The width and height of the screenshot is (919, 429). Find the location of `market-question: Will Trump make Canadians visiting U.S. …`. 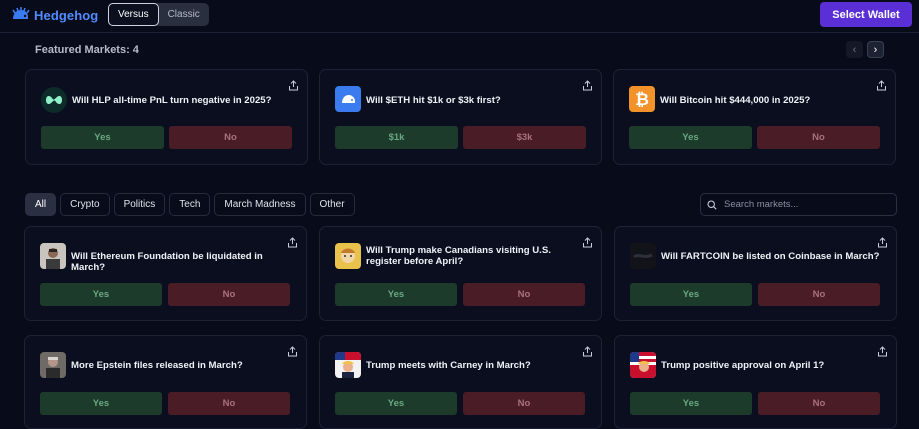

market-question: Will Trump make Canadians visiting U.S. … is located at coordinates (458, 256).